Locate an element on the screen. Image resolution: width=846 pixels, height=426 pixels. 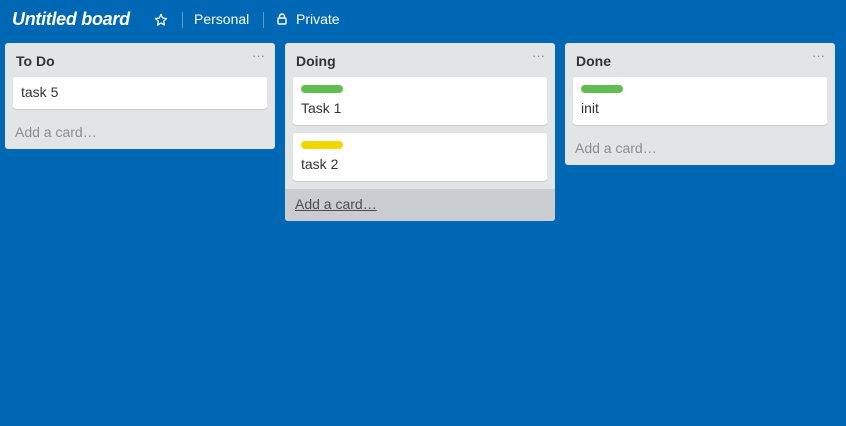
visibility-label: Private is located at coordinates (318, 19).